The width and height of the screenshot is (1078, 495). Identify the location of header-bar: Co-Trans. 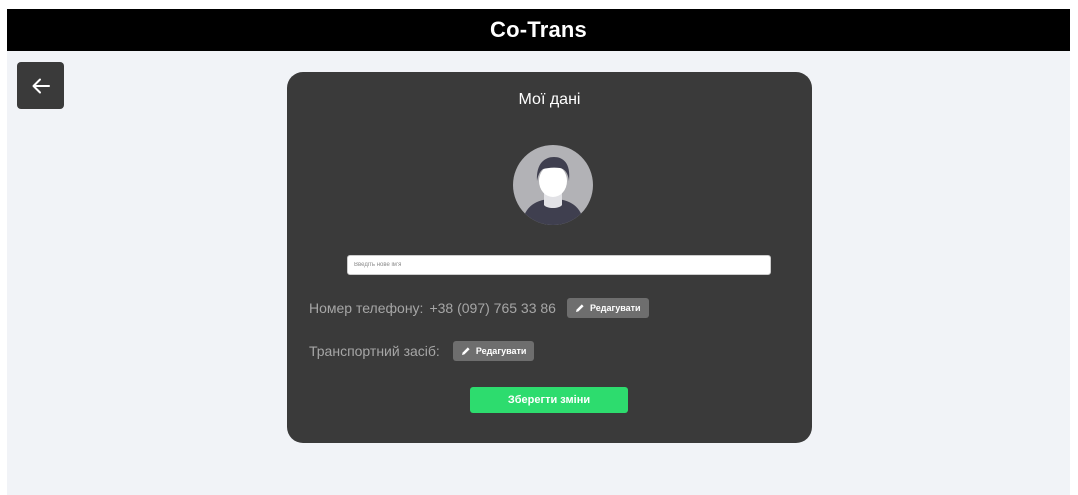
(538, 30).